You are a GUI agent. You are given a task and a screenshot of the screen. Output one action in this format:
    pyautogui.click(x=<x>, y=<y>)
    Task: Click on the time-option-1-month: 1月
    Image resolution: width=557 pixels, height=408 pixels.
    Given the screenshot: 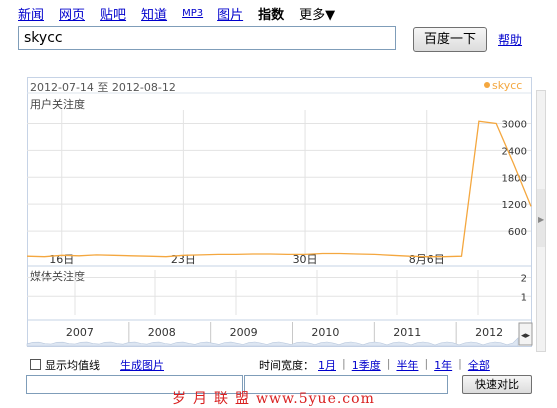 What is the action you would take?
    pyautogui.click(x=327, y=365)
    